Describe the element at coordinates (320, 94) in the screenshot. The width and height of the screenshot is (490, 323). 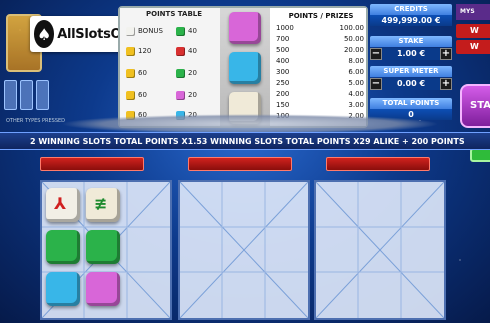
I see `prize-row: 200 4.00` at that location.